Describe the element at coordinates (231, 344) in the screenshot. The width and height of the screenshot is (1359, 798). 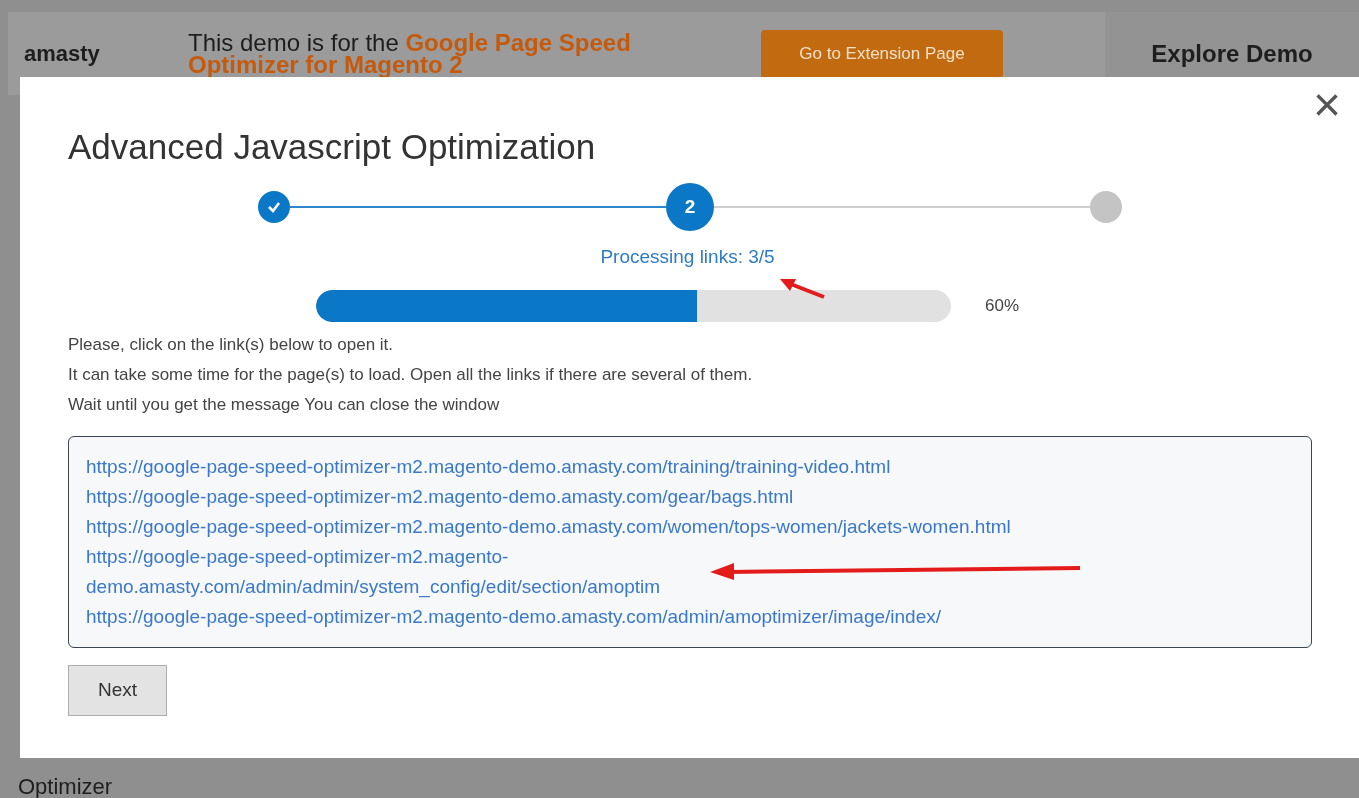
I see `instruction-text: Please, click on the link(s) below to open it.` at that location.